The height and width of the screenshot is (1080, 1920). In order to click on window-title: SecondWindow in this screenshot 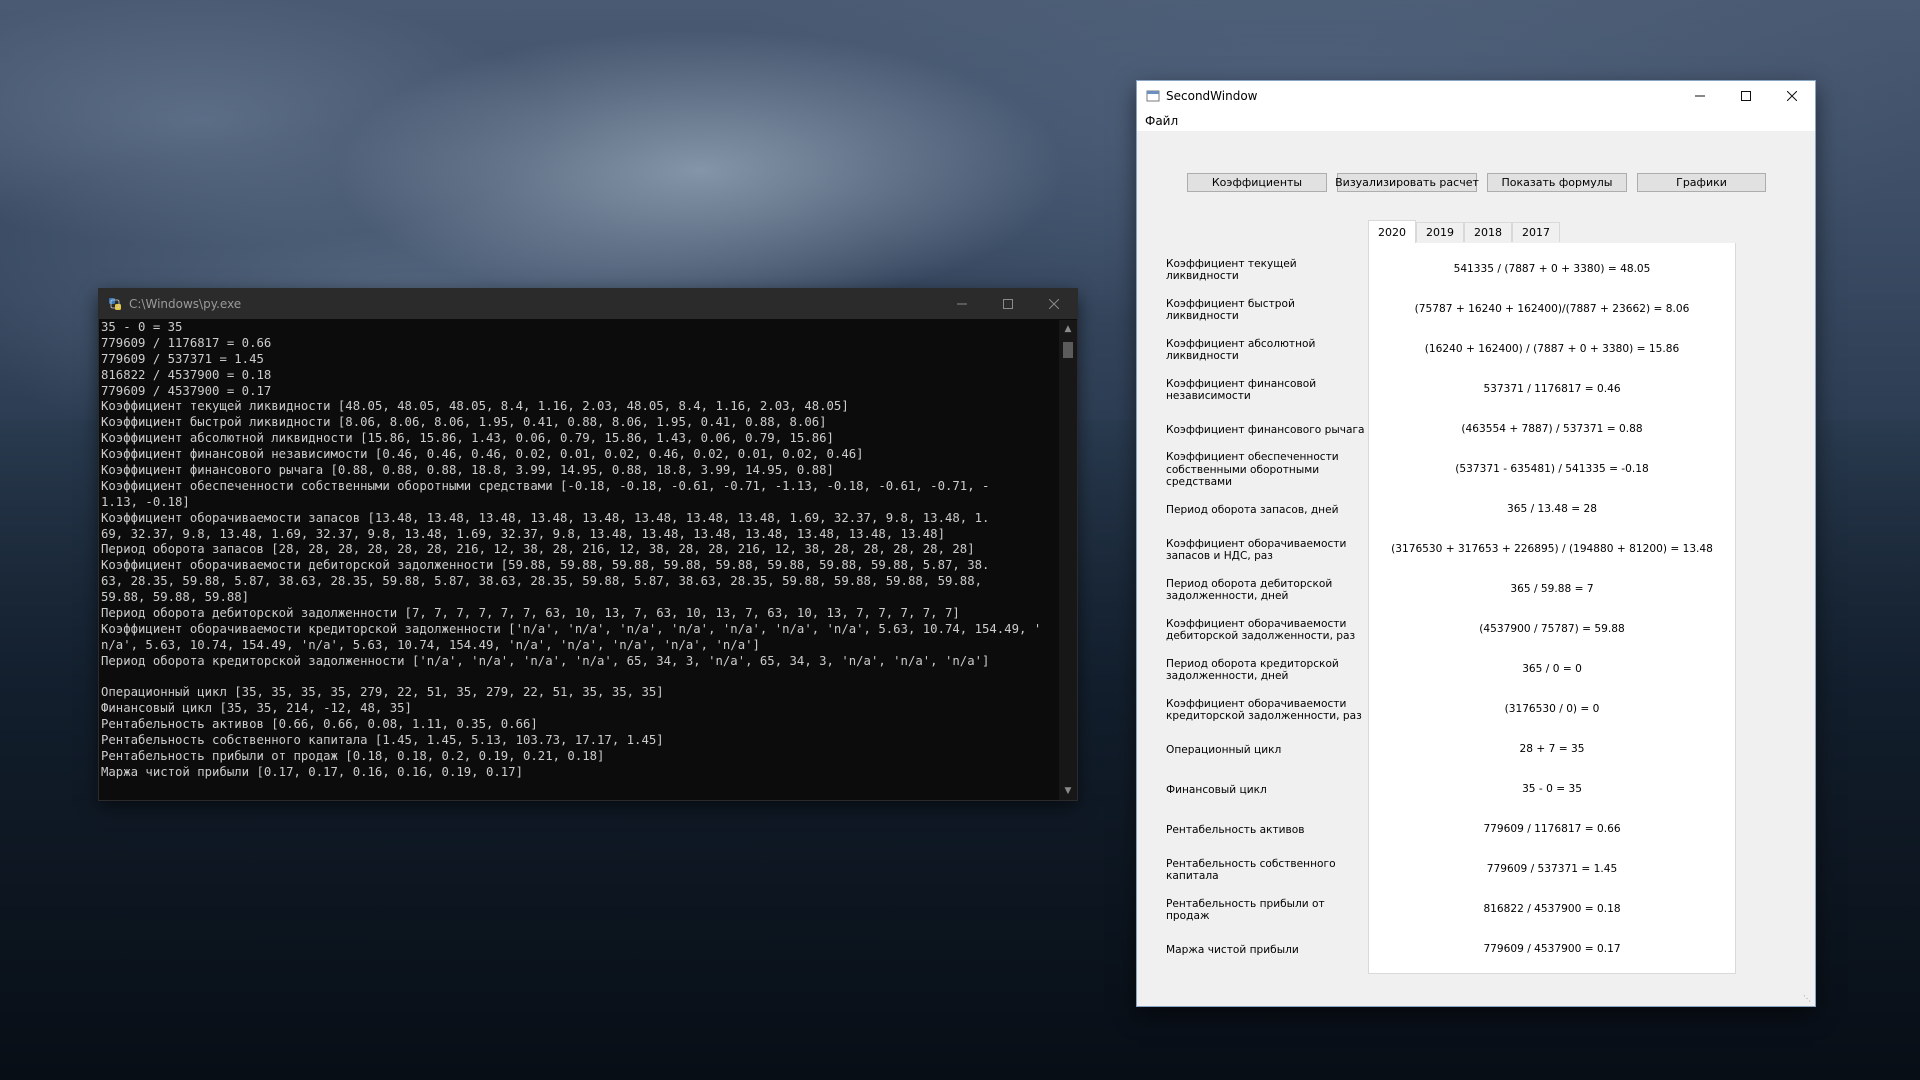, I will do `click(1212, 96)`.